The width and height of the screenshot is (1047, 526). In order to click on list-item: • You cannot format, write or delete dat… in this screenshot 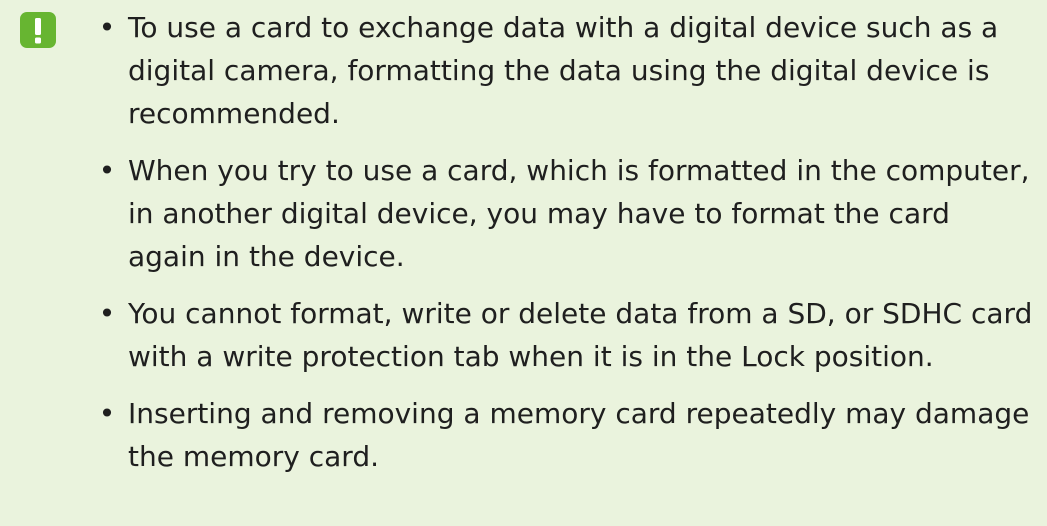, I will do `click(565, 335)`.